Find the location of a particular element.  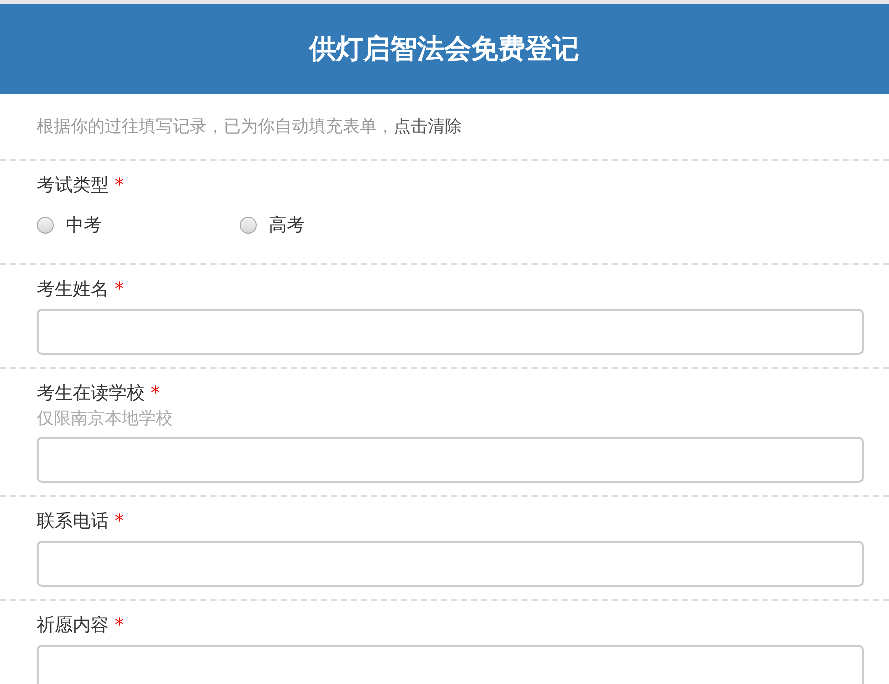

autofill-notice: 根据你的过往填写记录，已为你自动填充表单， is located at coordinates (215, 127).